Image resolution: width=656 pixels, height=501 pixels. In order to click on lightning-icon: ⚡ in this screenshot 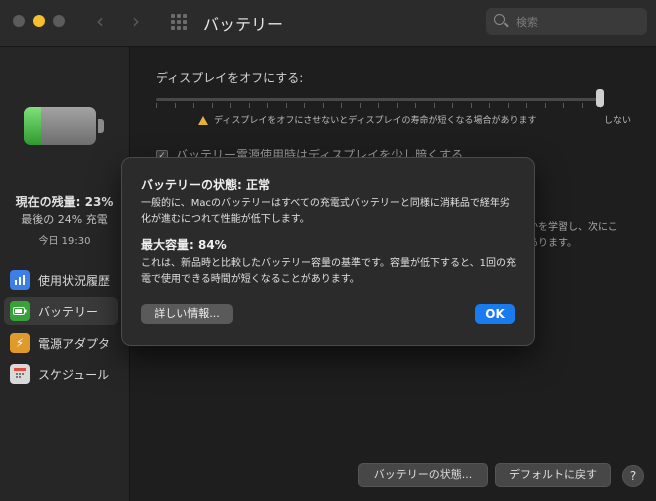, I will do `click(20, 343)`.